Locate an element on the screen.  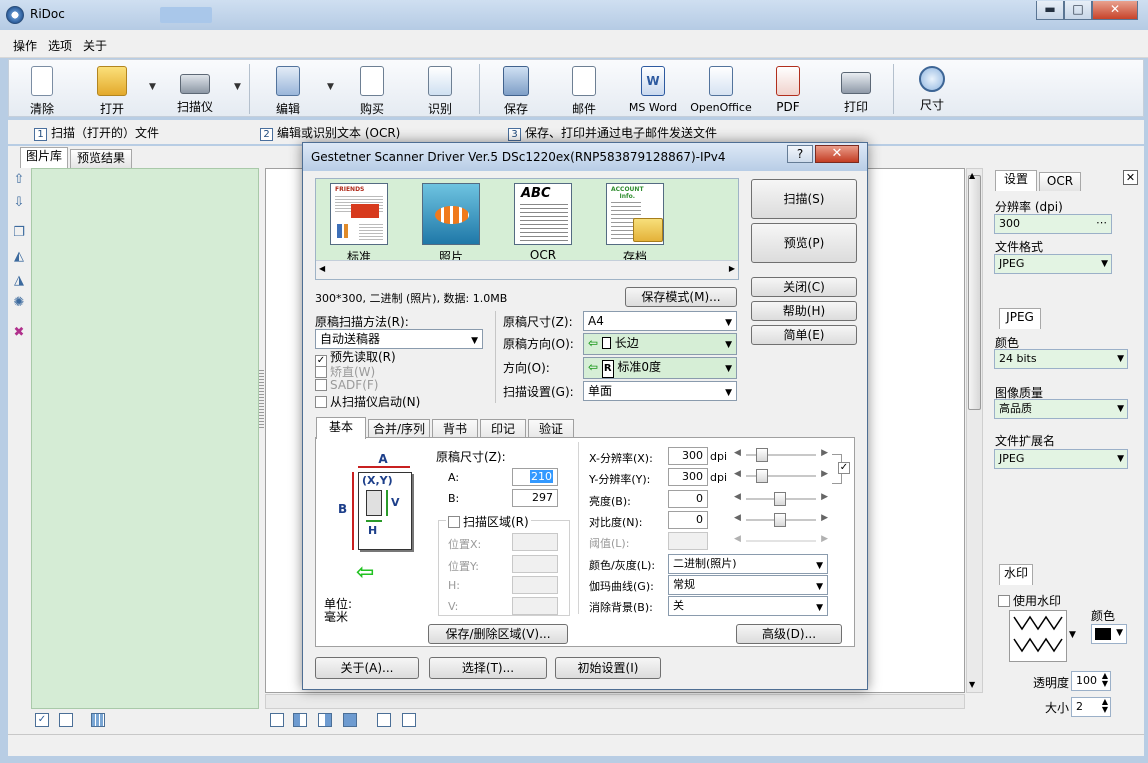
close-dialog-button: 关闭(C) is located at coordinates (804, 287).